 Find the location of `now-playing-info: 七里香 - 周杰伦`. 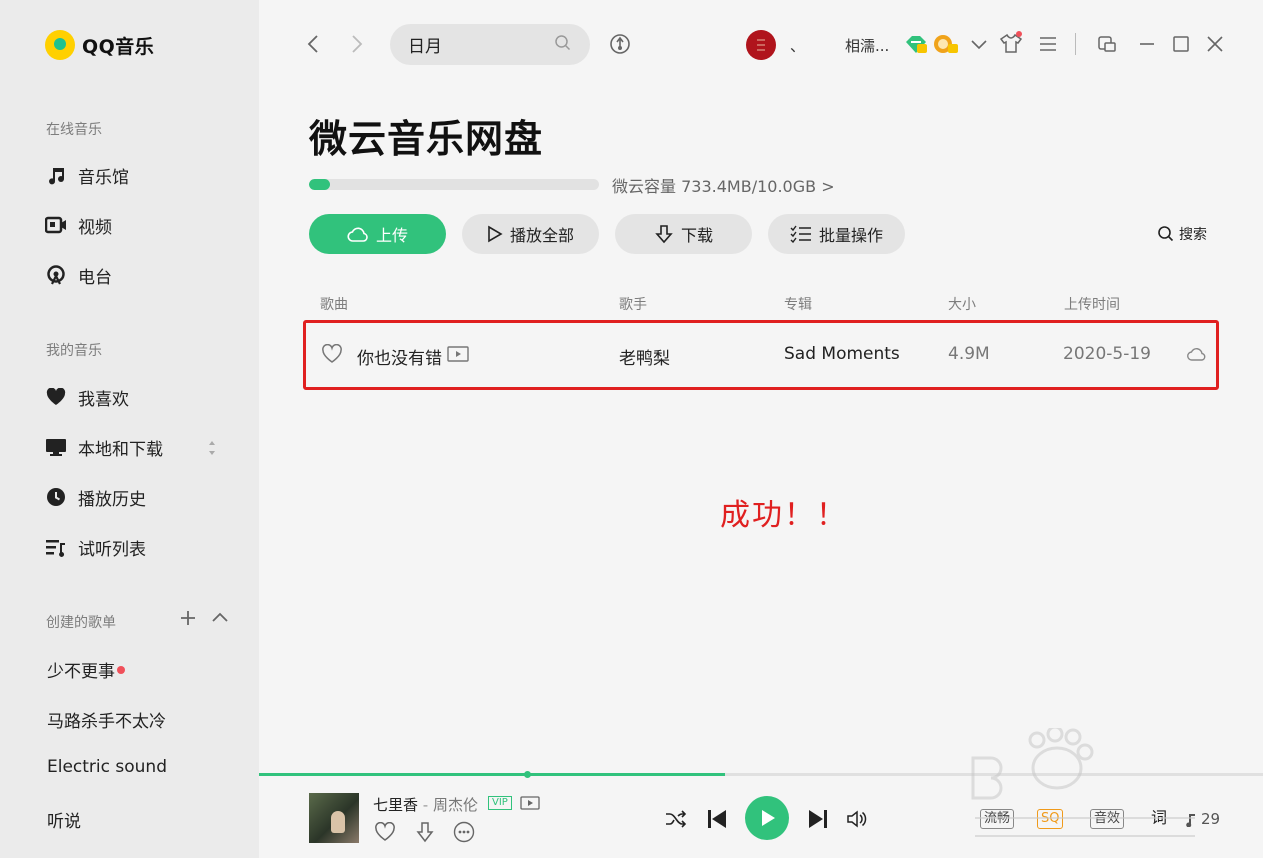

now-playing-info: 七里香 - 周杰伦 is located at coordinates (425, 804).